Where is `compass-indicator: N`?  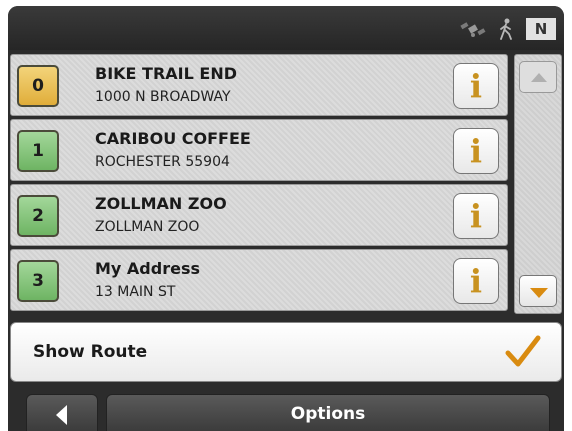
compass-indicator: N is located at coordinates (541, 29).